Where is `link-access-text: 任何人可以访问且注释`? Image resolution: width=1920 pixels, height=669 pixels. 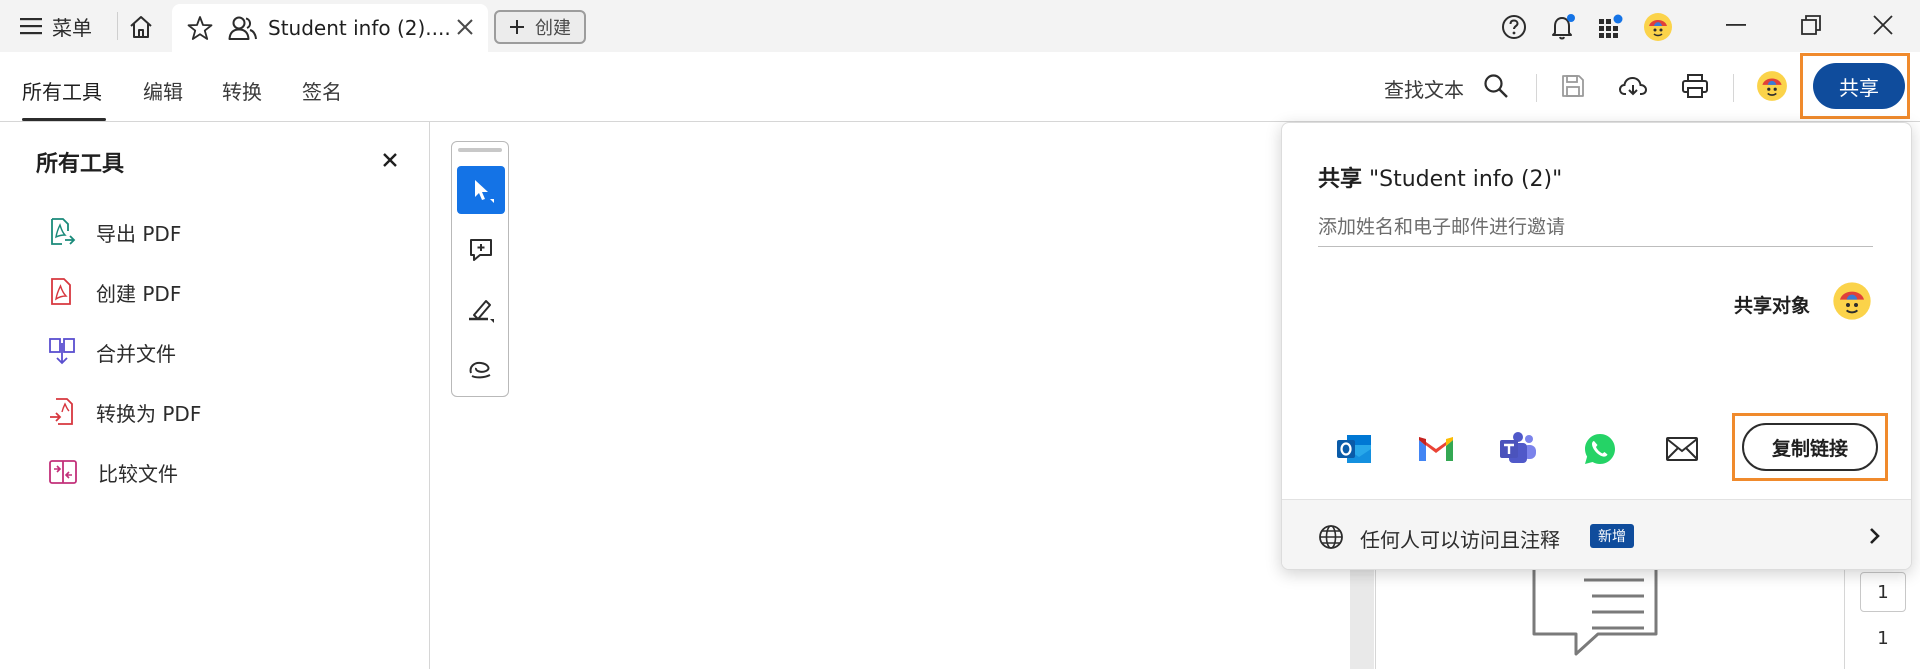 link-access-text: 任何人可以访问且注释 is located at coordinates (1460, 540).